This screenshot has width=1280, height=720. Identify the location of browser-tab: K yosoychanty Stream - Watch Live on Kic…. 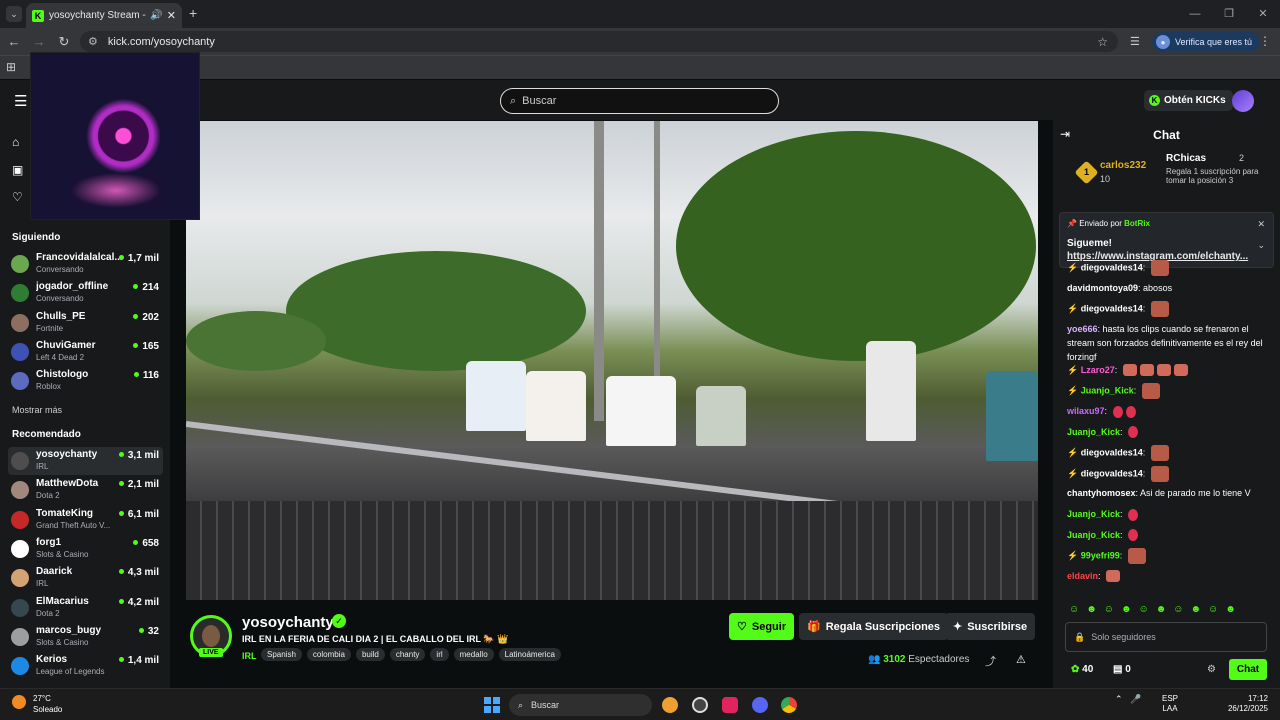
(104, 15).